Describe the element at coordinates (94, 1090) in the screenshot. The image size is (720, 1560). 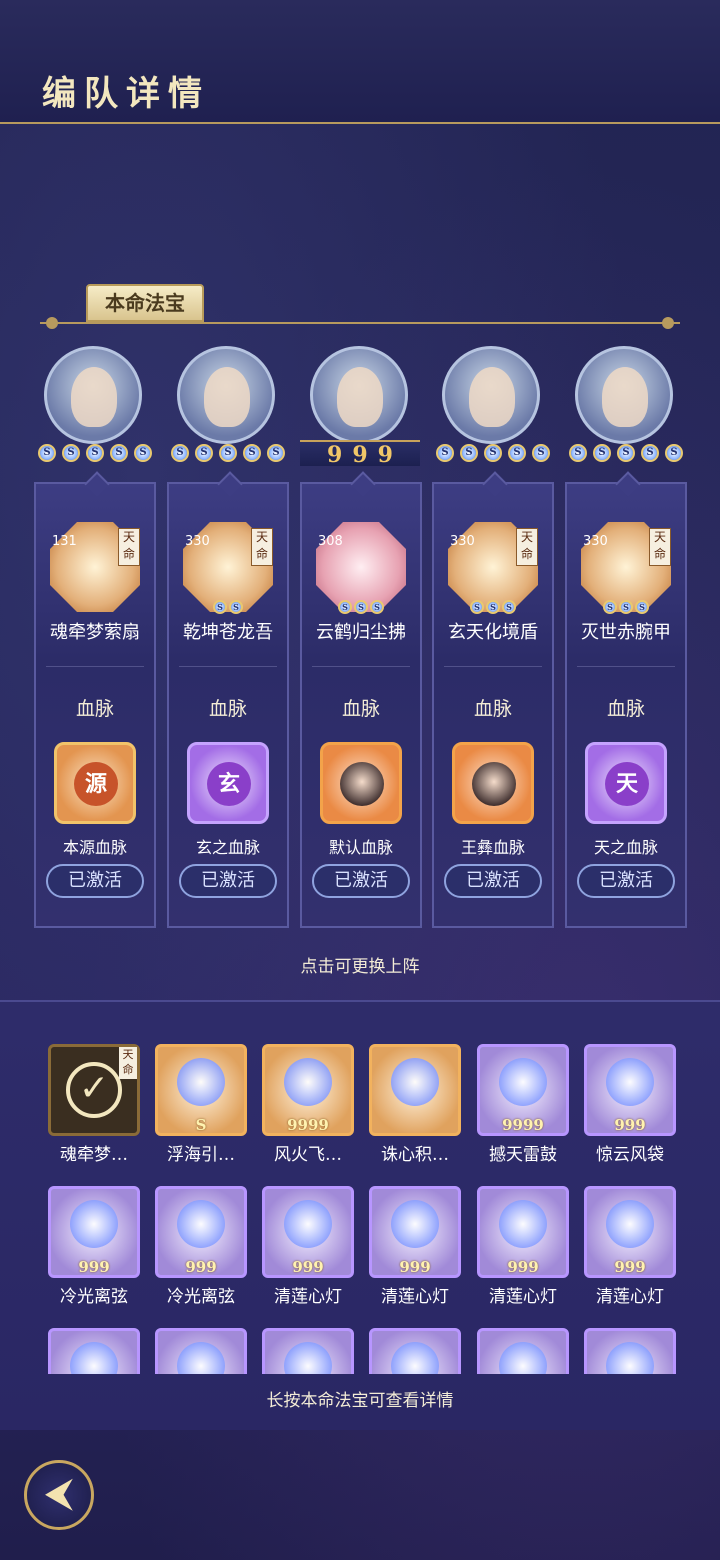
I see `check-icon: ✓` at that location.